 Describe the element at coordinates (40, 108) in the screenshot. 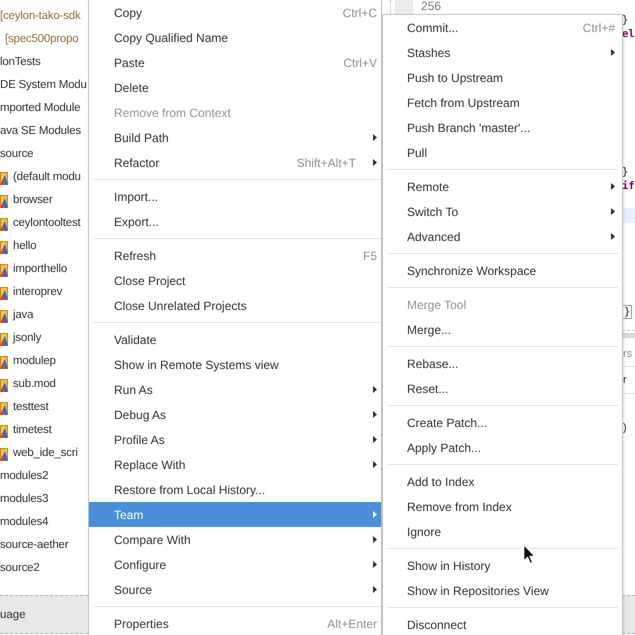

I see `tree-item: mported Module` at that location.